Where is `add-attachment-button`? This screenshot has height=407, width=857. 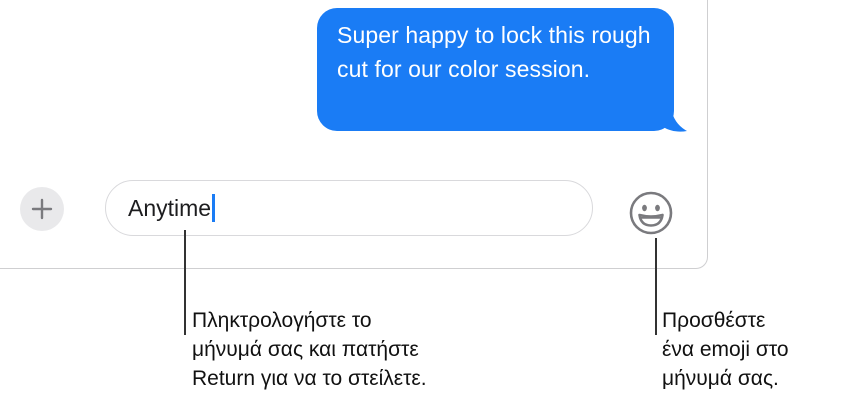 add-attachment-button is located at coordinates (42, 209).